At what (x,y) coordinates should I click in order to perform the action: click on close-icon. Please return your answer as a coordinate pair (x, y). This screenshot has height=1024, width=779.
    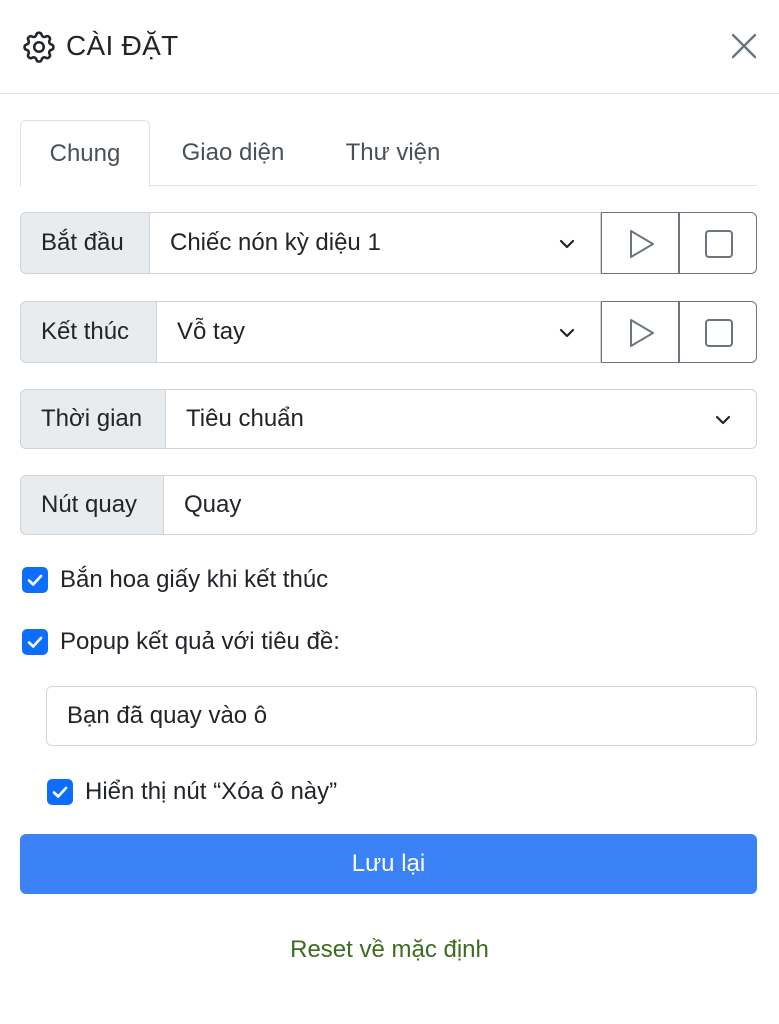
    Looking at the image, I should click on (744, 46).